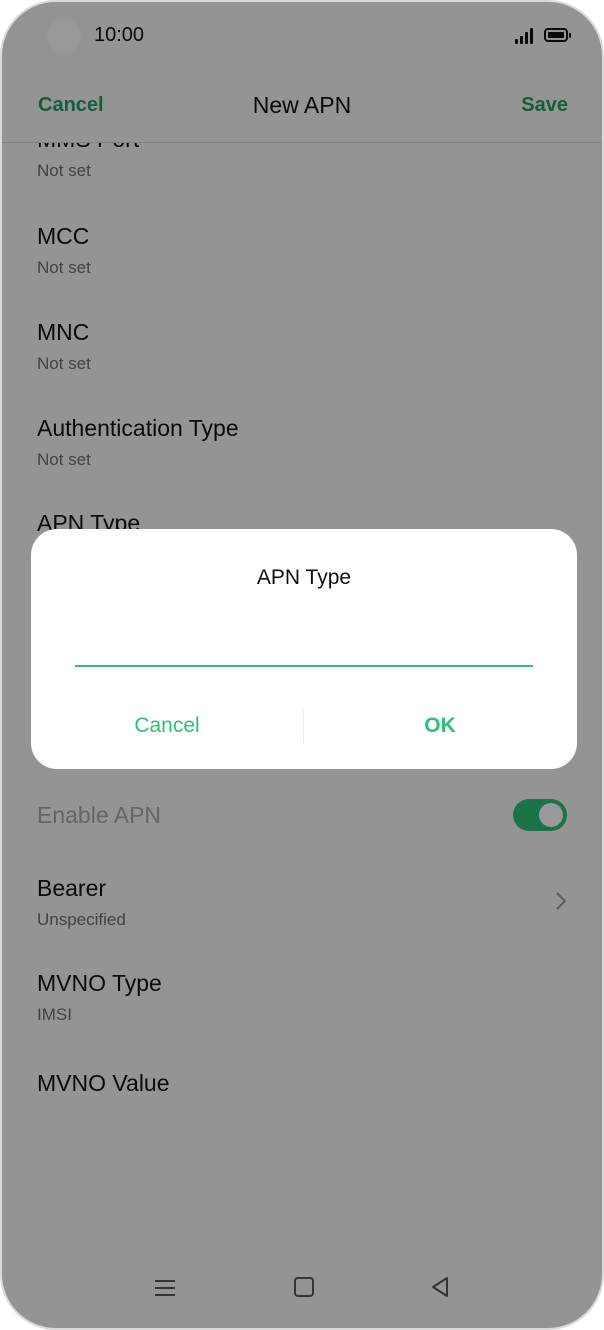 The image size is (604, 1330). Describe the element at coordinates (167, 726) in the screenshot. I see `dialog-cancel-button: Cancel` at that location.